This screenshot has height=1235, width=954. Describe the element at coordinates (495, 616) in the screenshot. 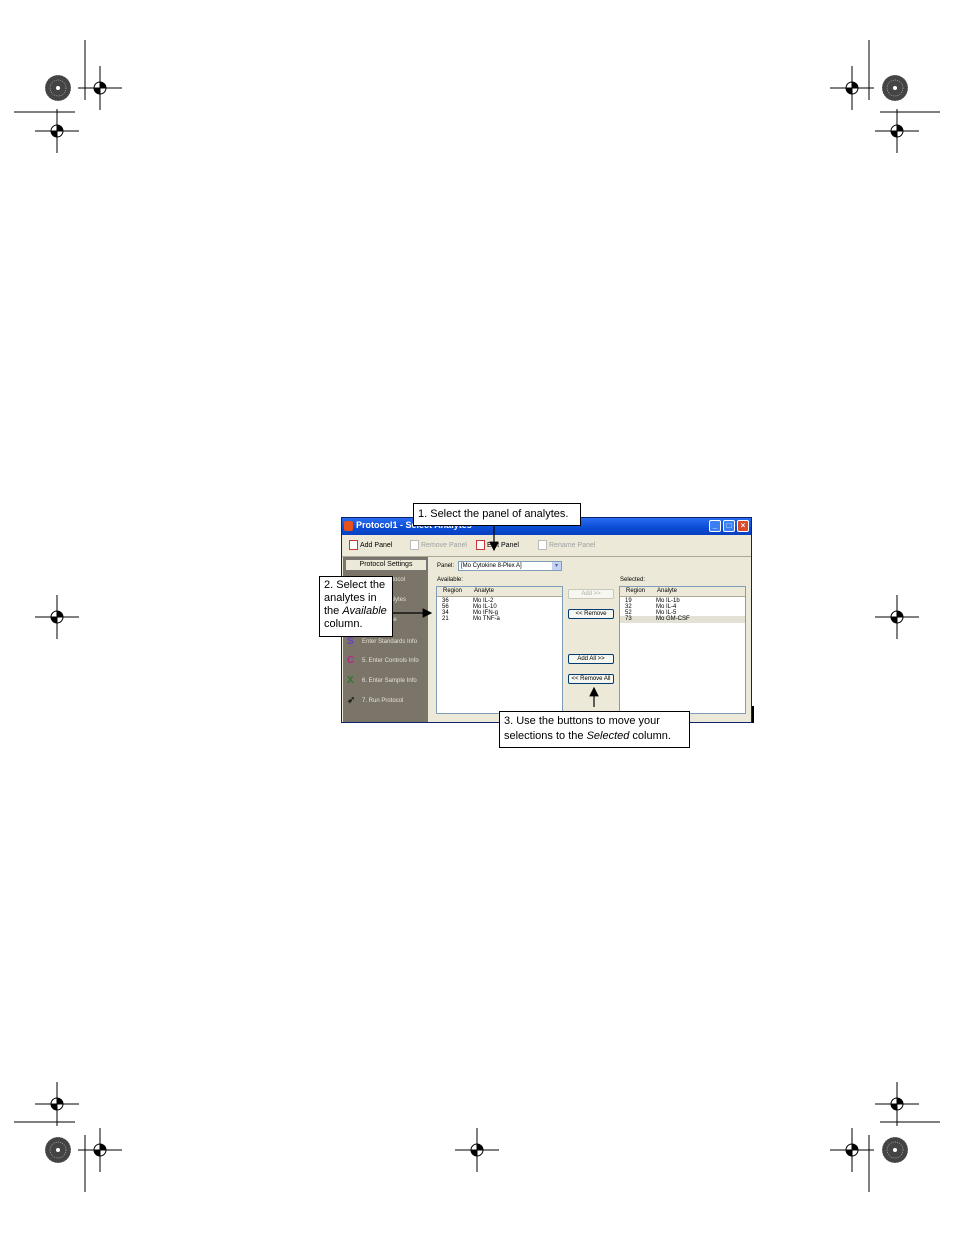

I see `callout-arrows` at that location.